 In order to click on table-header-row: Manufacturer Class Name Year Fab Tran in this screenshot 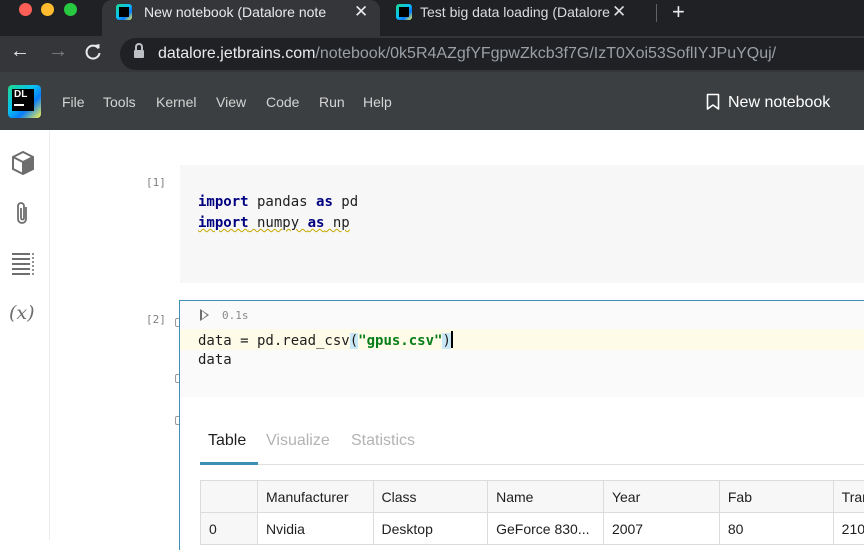, I will do `click(532, 497)`.